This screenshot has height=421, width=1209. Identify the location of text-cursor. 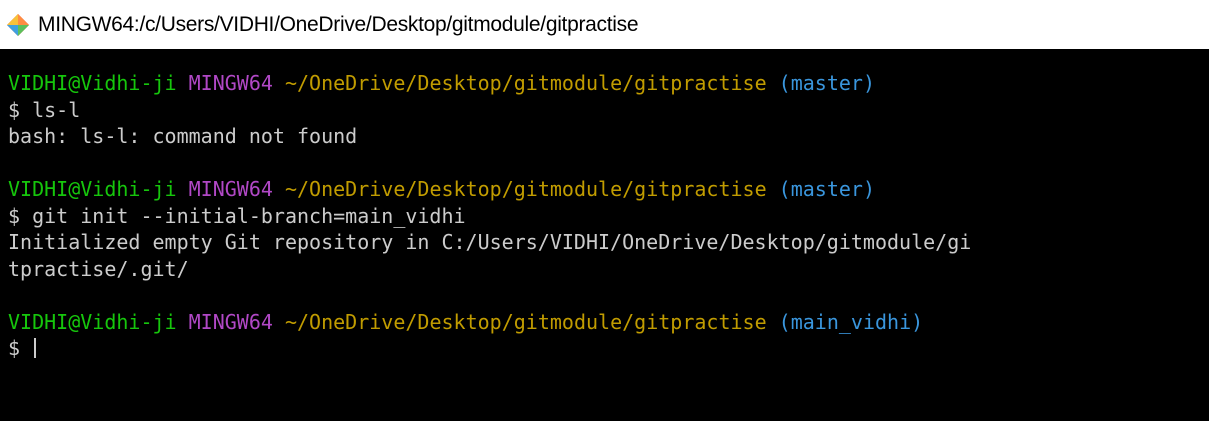
(35, 348).